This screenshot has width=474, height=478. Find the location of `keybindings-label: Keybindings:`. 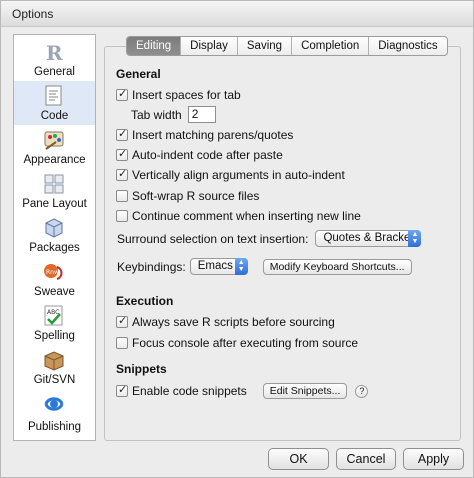

keybindings-label: Keybindings: is located at coordinates (151, 266).